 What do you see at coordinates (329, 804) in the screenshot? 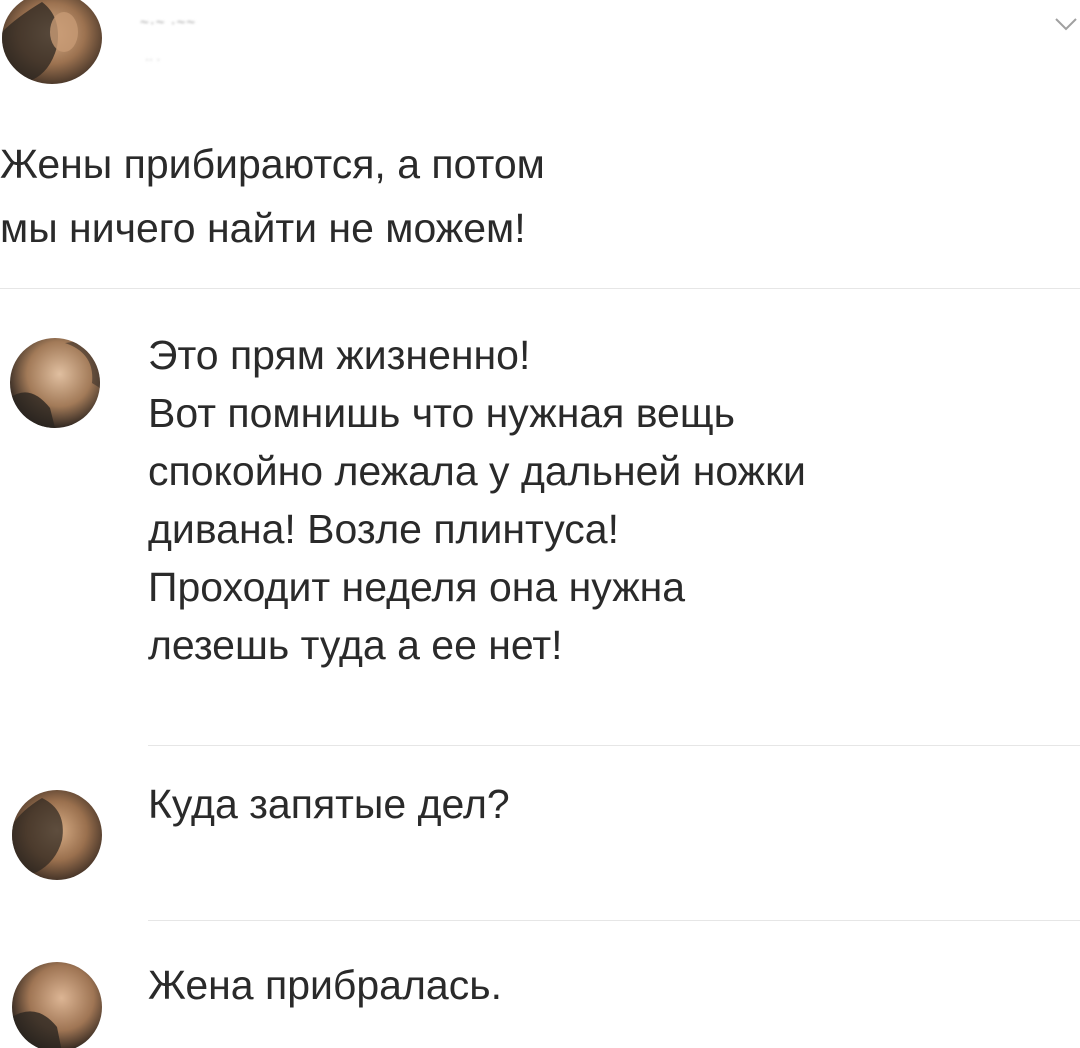
I see `comment-text: Куда запятые дел?` at bounding box center [329, 804].